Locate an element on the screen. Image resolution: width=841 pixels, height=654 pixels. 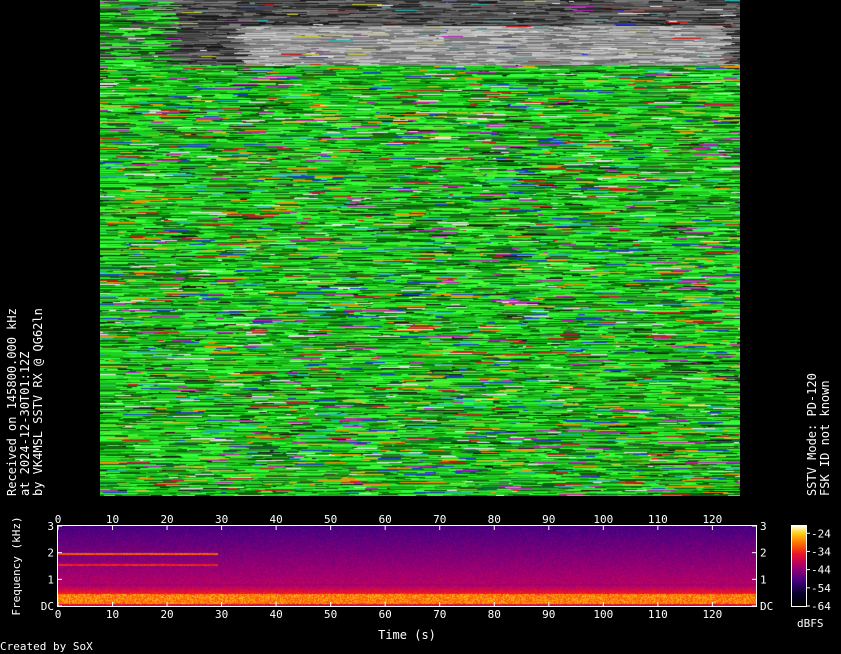
x-tick-label-top: 70 is located at coordinates (439, 520).